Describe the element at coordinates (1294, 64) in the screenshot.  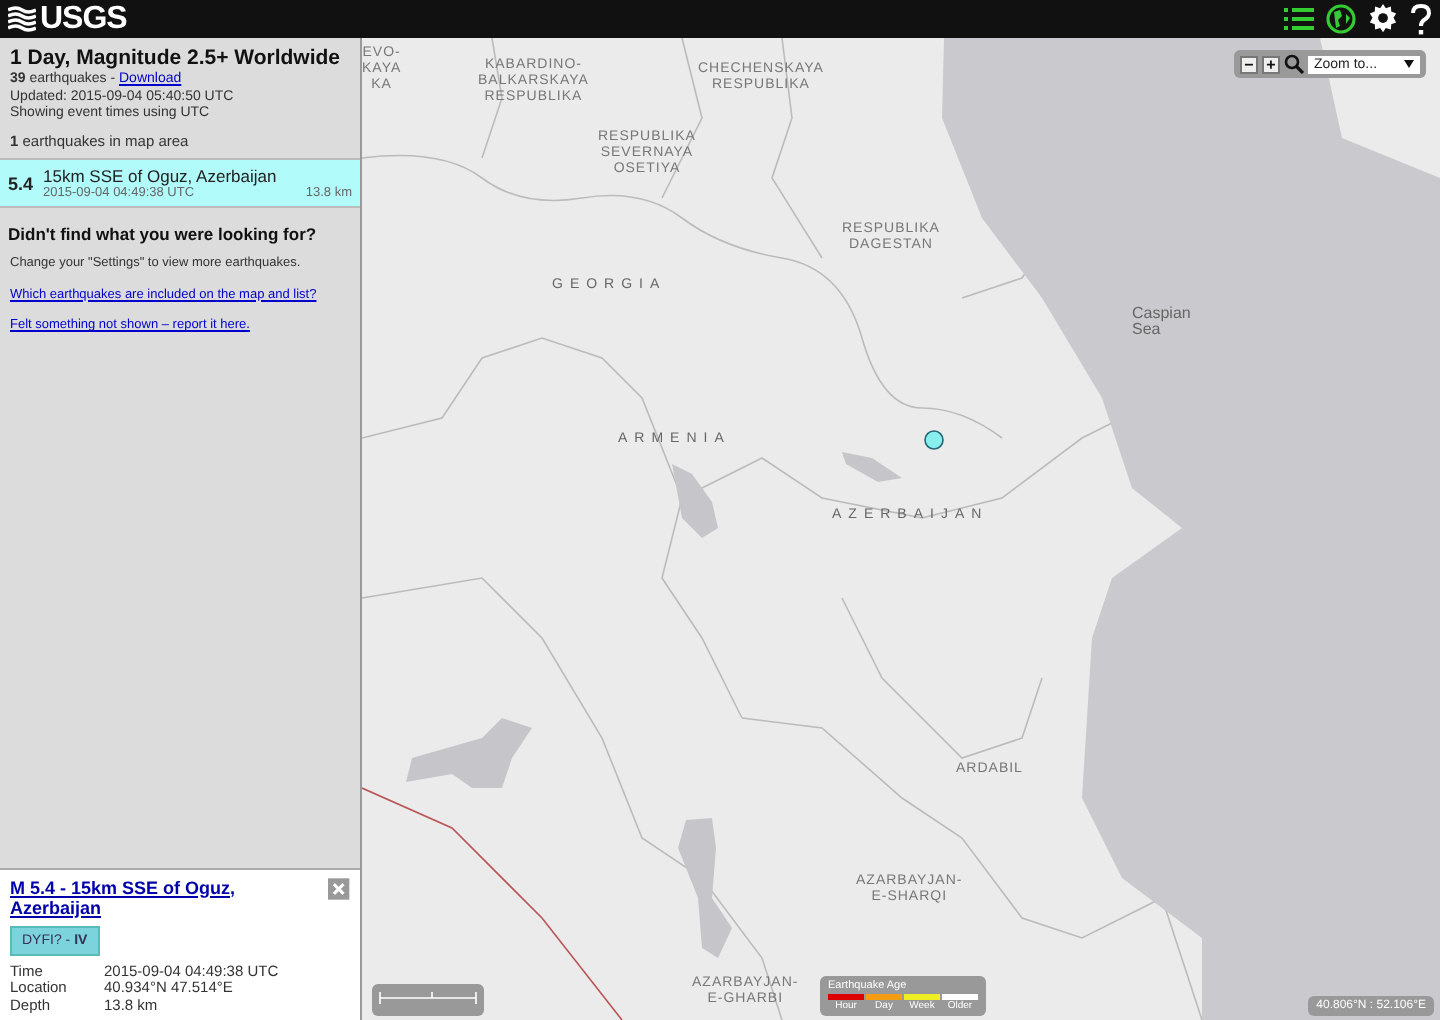
I see `search-icon` at that location.